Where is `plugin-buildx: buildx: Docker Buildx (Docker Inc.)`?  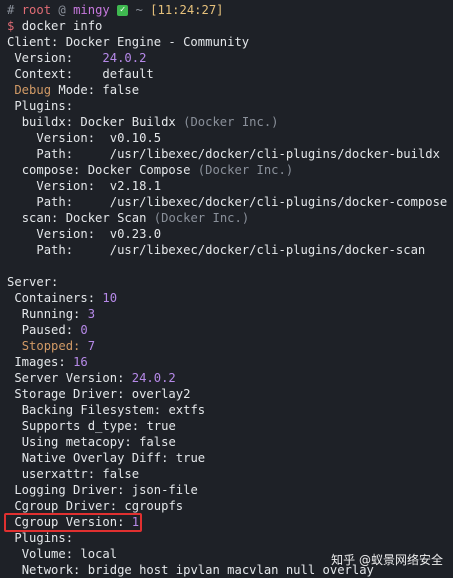 plugin-buildx: buildx: Docker Buildx (Docker Inc.) is located at coordinates (150, 122).